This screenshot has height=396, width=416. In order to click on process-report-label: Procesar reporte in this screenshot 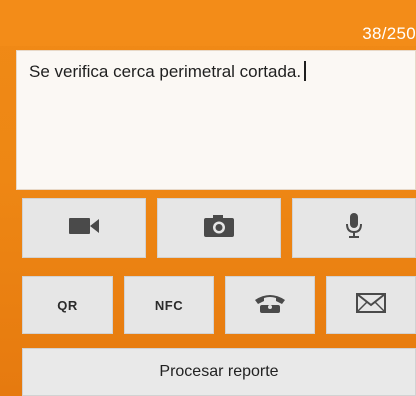, I will do `click(219, 371)`.